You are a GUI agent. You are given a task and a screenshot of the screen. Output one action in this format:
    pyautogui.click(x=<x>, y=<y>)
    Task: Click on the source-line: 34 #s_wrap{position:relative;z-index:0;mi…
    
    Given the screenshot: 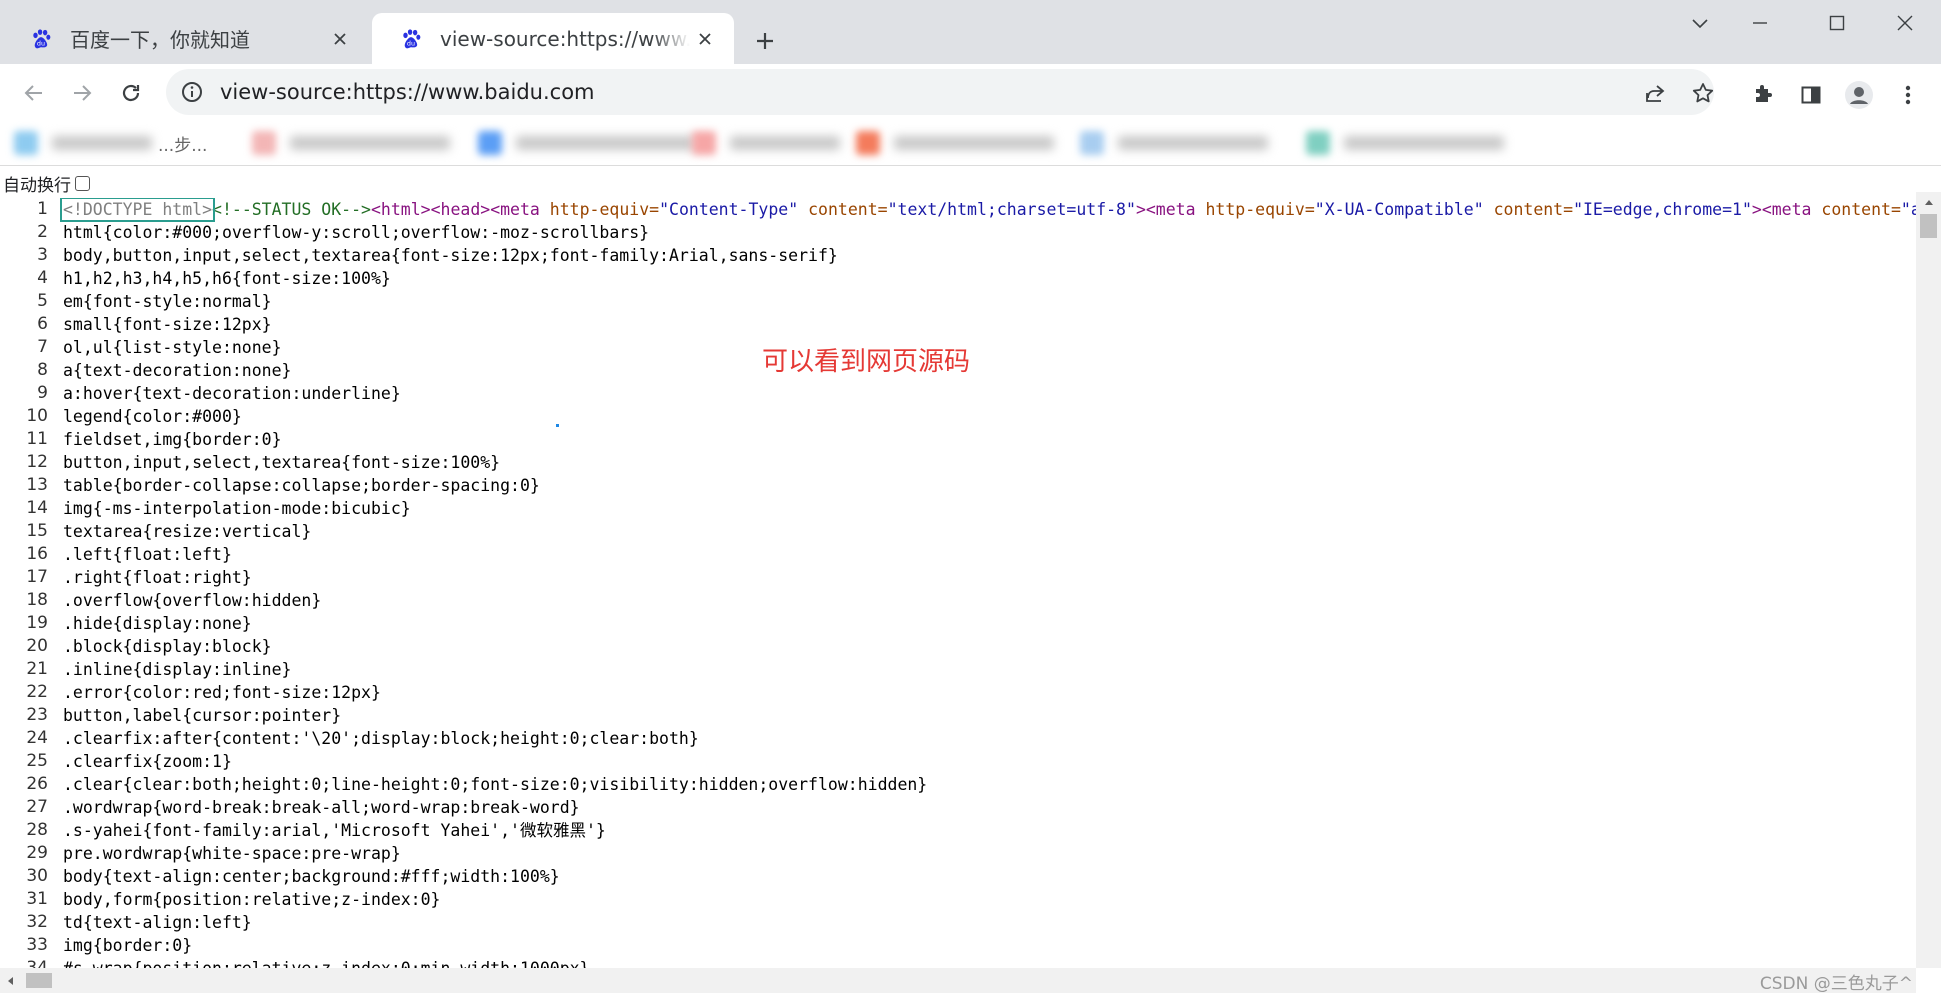 What is the action you would take?
    pyautogui.click(x=958, y=962)
    